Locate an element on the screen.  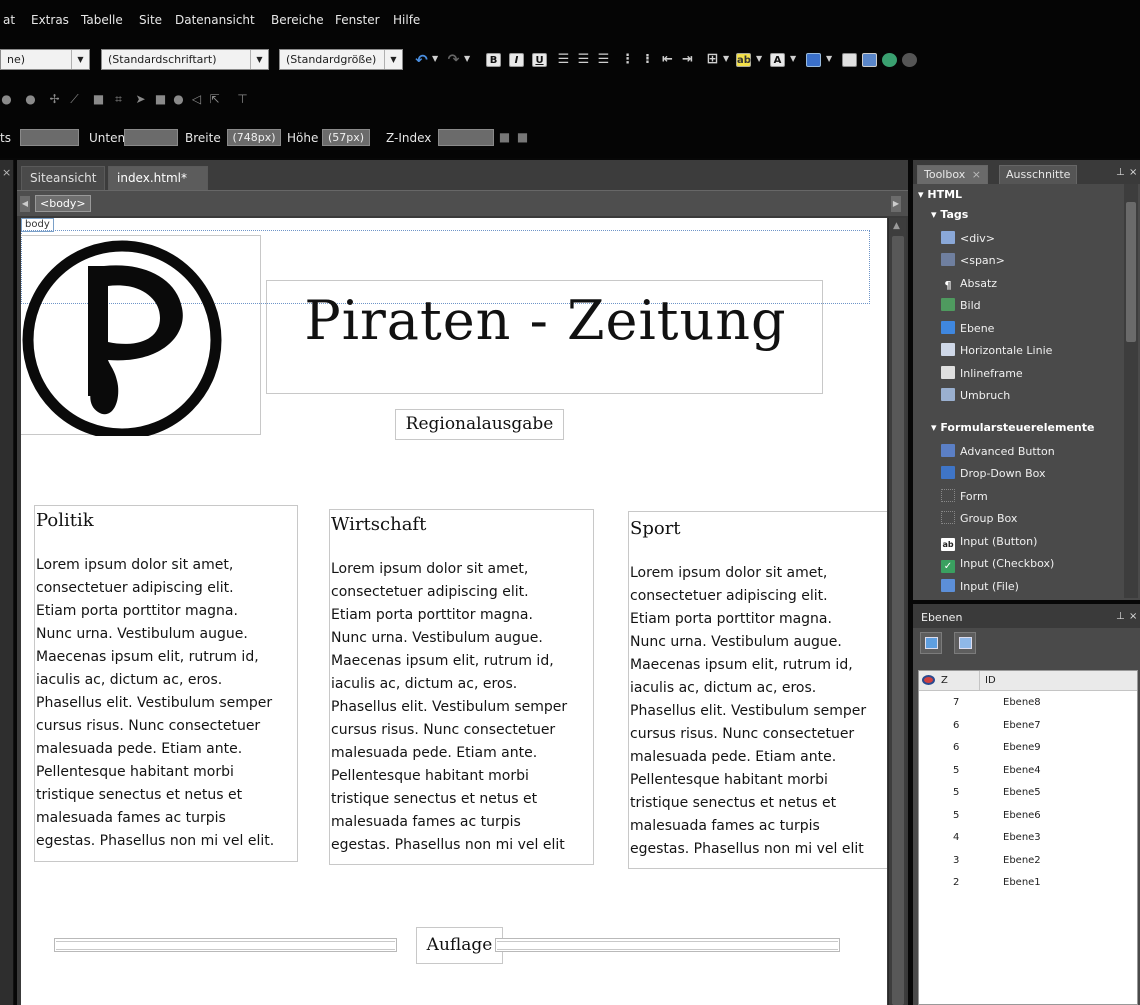
table-icon: ⊞ is located at coordinates (712, 59).